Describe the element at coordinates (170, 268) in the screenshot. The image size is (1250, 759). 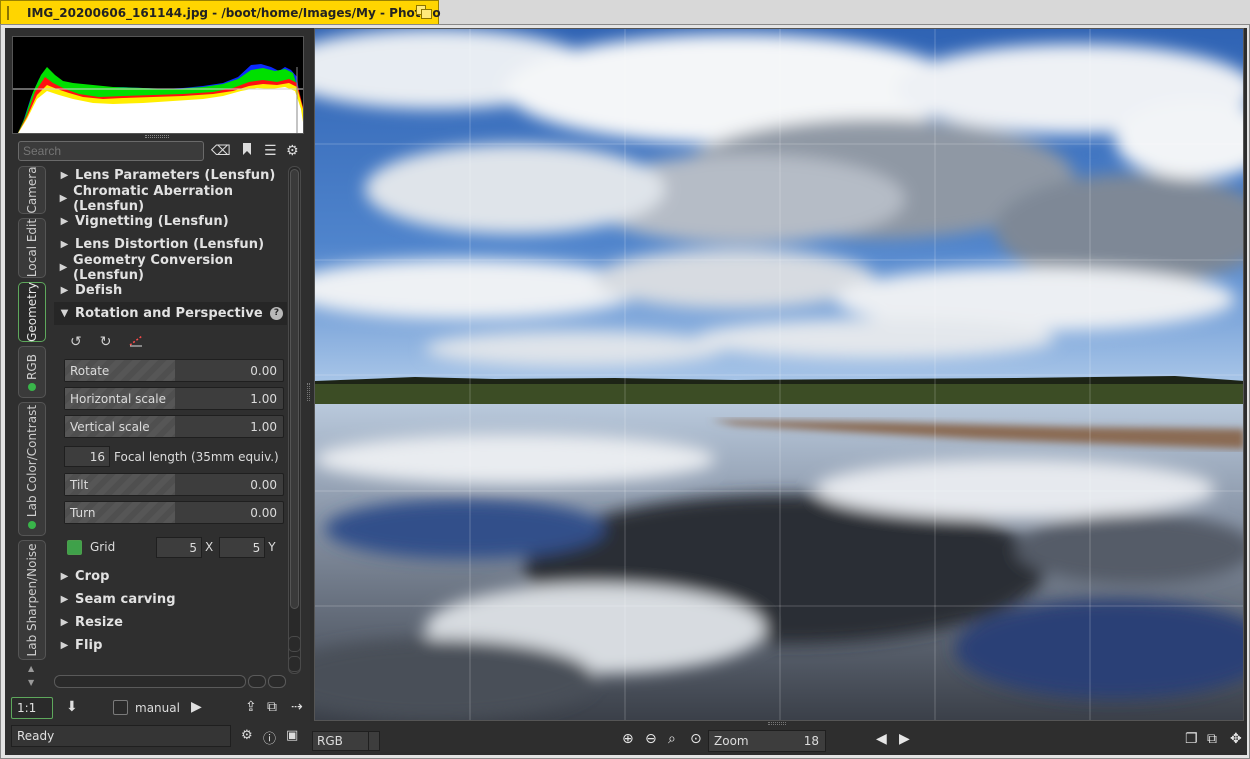
I see `section-geometry-conversion: ▶ Geometry Conversion (Lensfun)` at that location.